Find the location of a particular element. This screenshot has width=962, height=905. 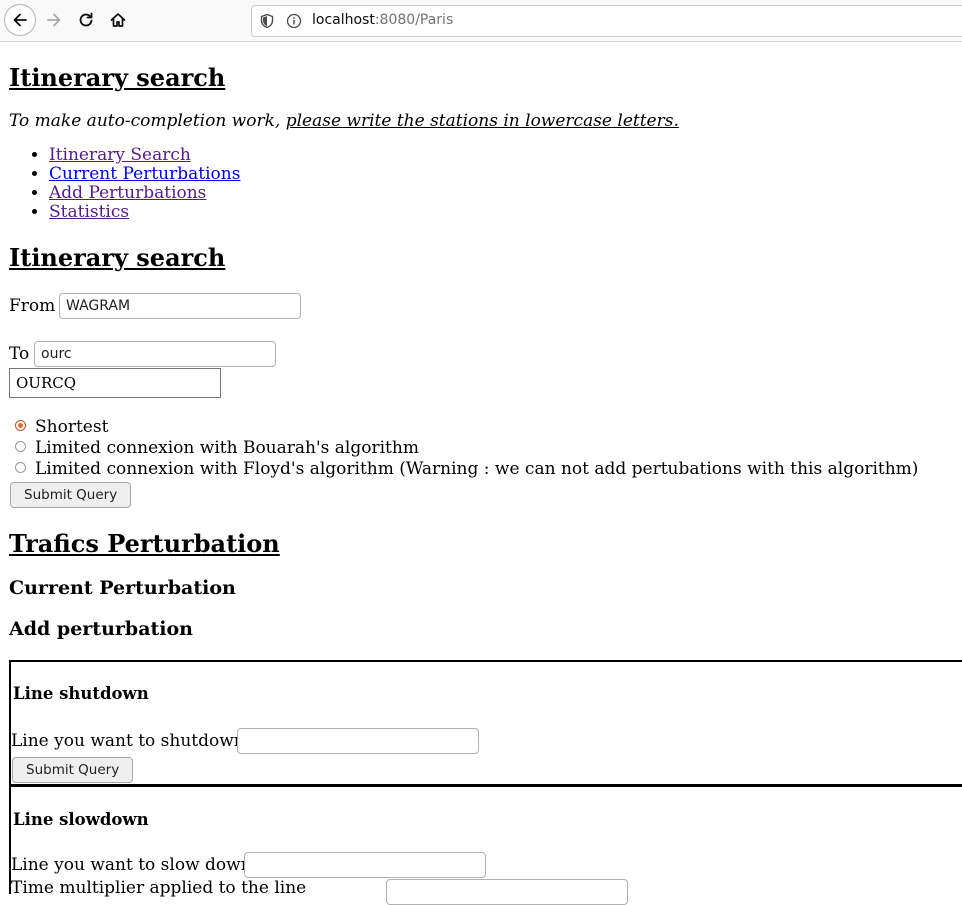

shutdown-submit-button: Submit Query is located at coordinates (73, 770).